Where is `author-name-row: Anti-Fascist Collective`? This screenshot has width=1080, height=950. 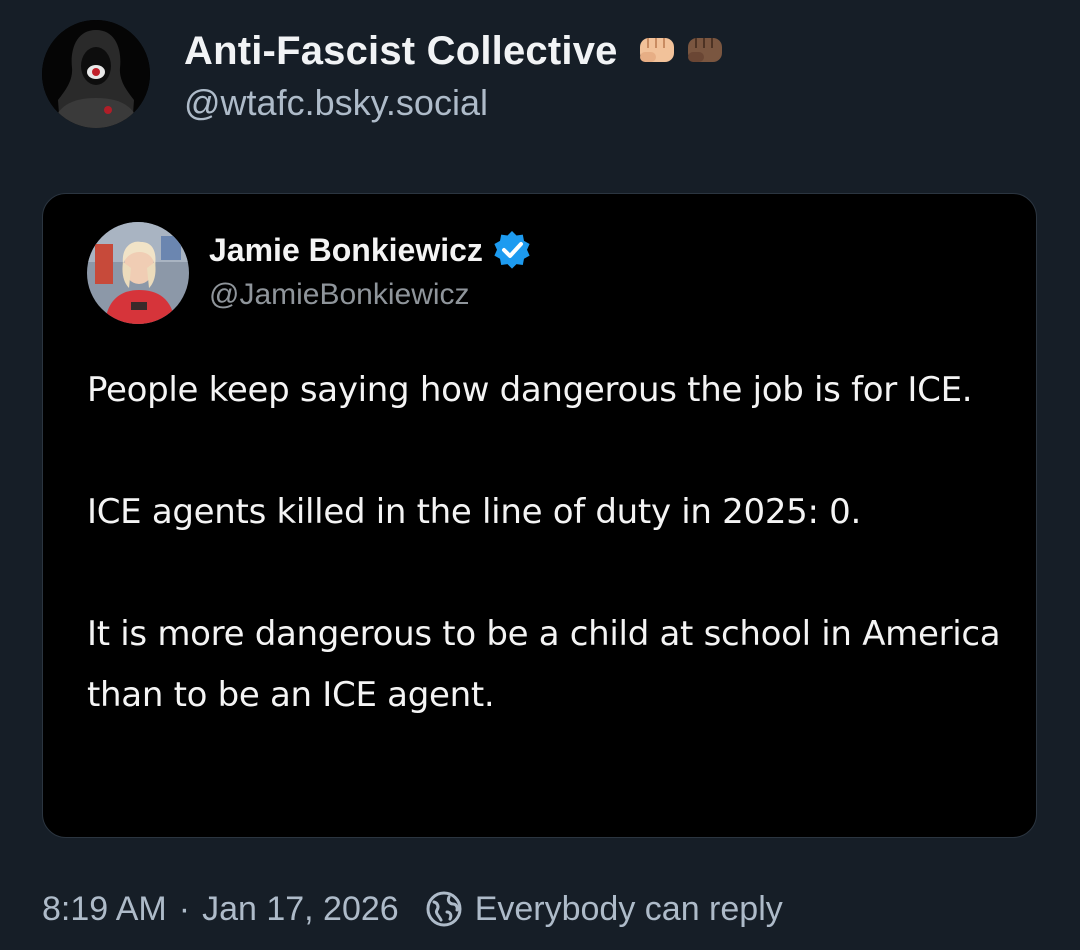
author-name-row: Anti-Fascist Collective is located at coordinates (455, 51).